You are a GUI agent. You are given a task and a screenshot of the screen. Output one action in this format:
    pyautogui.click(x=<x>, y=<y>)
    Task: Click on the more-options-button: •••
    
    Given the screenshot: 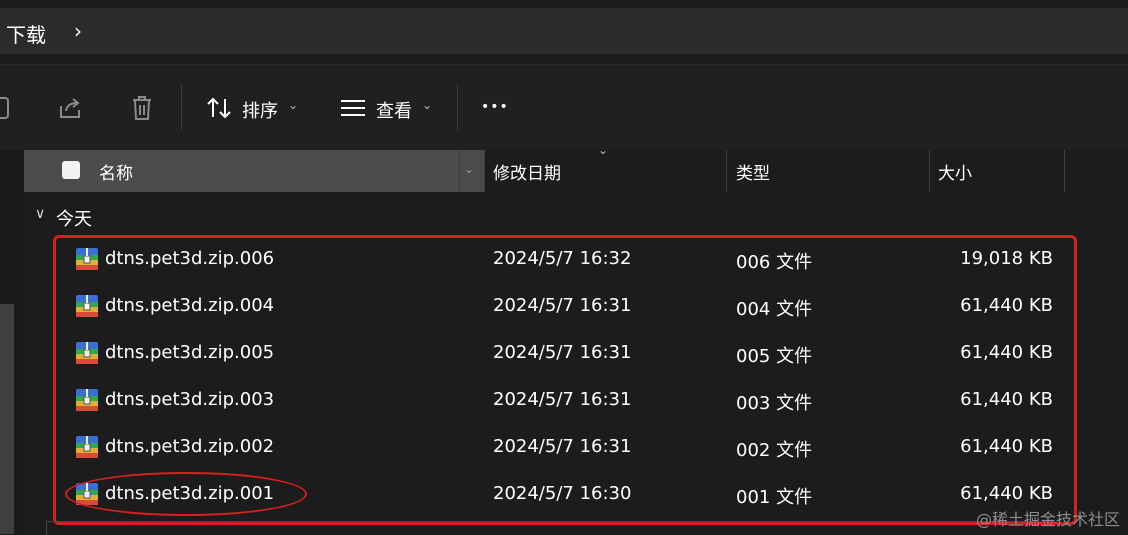 What is the action you would take?
    pyautogui.click(x=495, y=107)
    